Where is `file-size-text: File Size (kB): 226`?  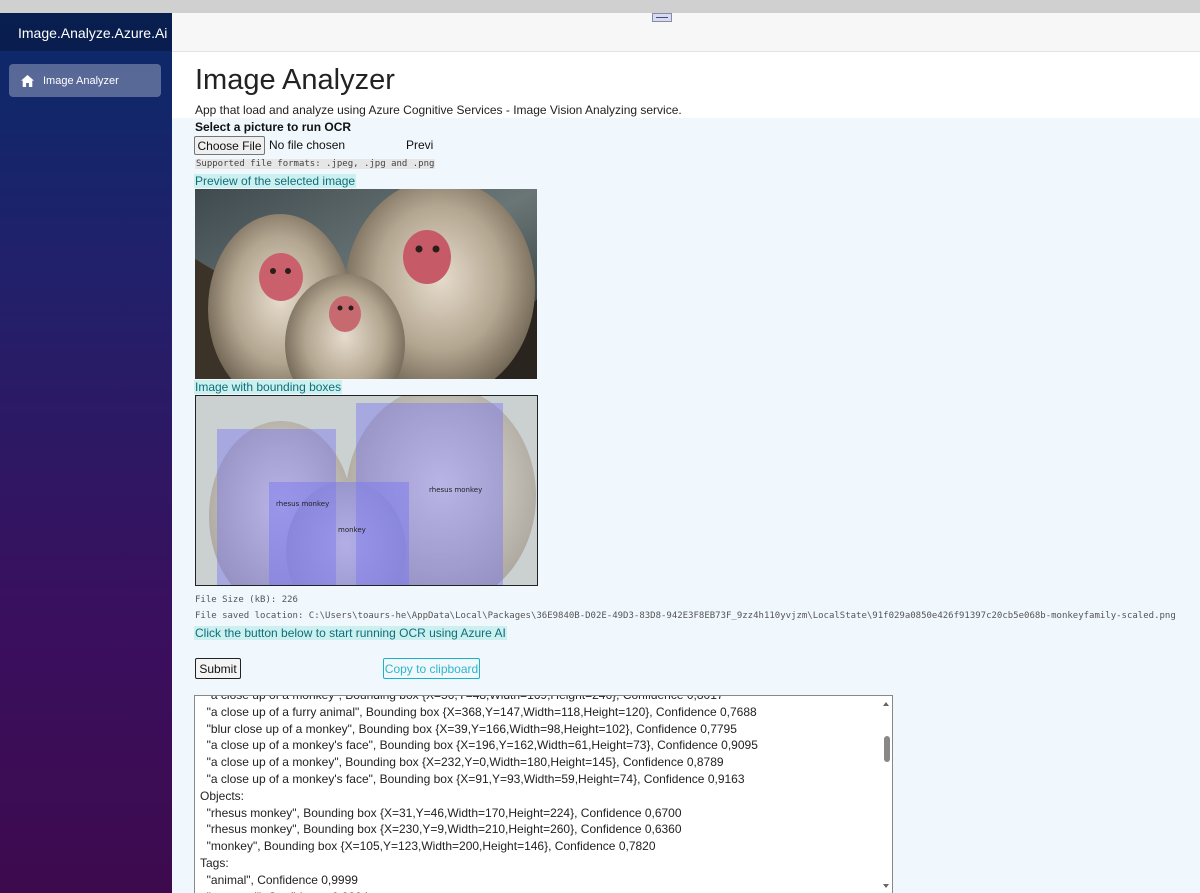 file-size-text: File Size (kB): 226 is located at coordinates (246, 600).